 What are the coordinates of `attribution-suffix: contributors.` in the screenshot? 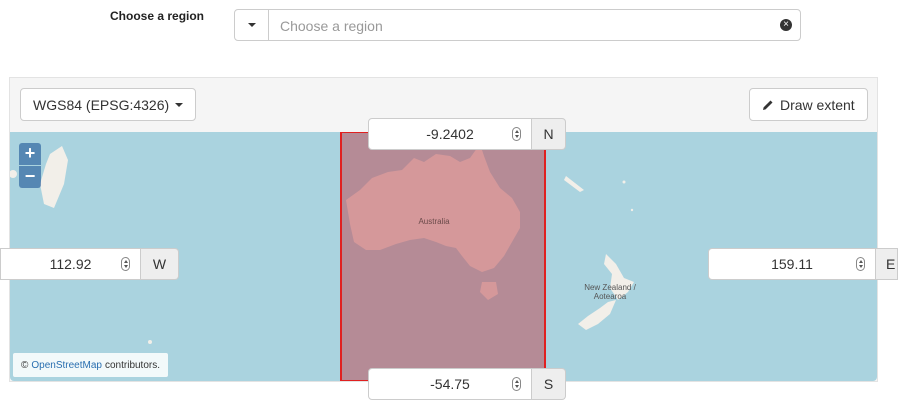 It's located at (132, 365).